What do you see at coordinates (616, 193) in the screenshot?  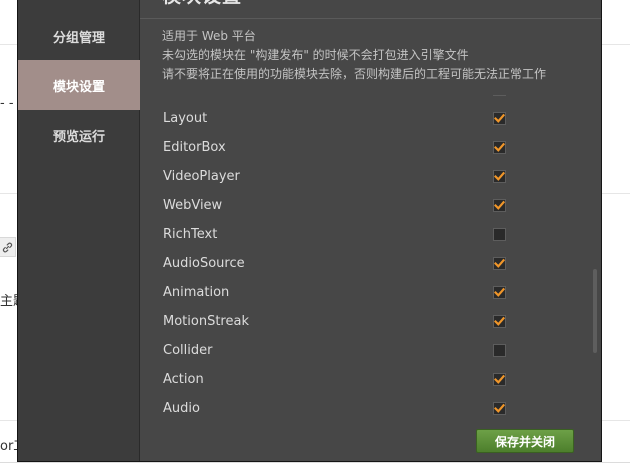 I see `bg-divider-mid-right` at bounding box center [616, 193].